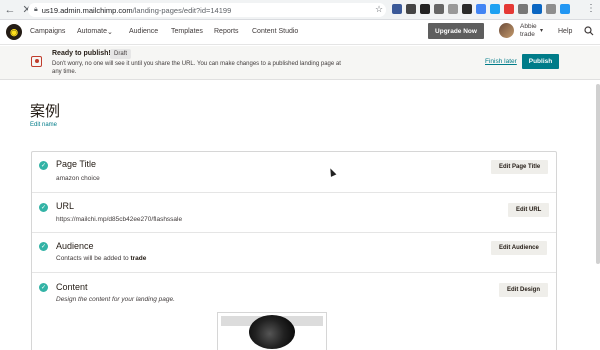 This screenshot has width=600, height=350. Describe the element at coordinates (540, 61) in the screenshot. I see `publish-button: Publish` at that location.